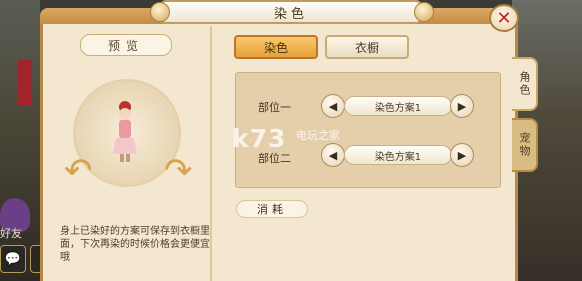 The width and height of the screenshot is (582, 281). I want to click on page-title: 染色, so click(290, 14).